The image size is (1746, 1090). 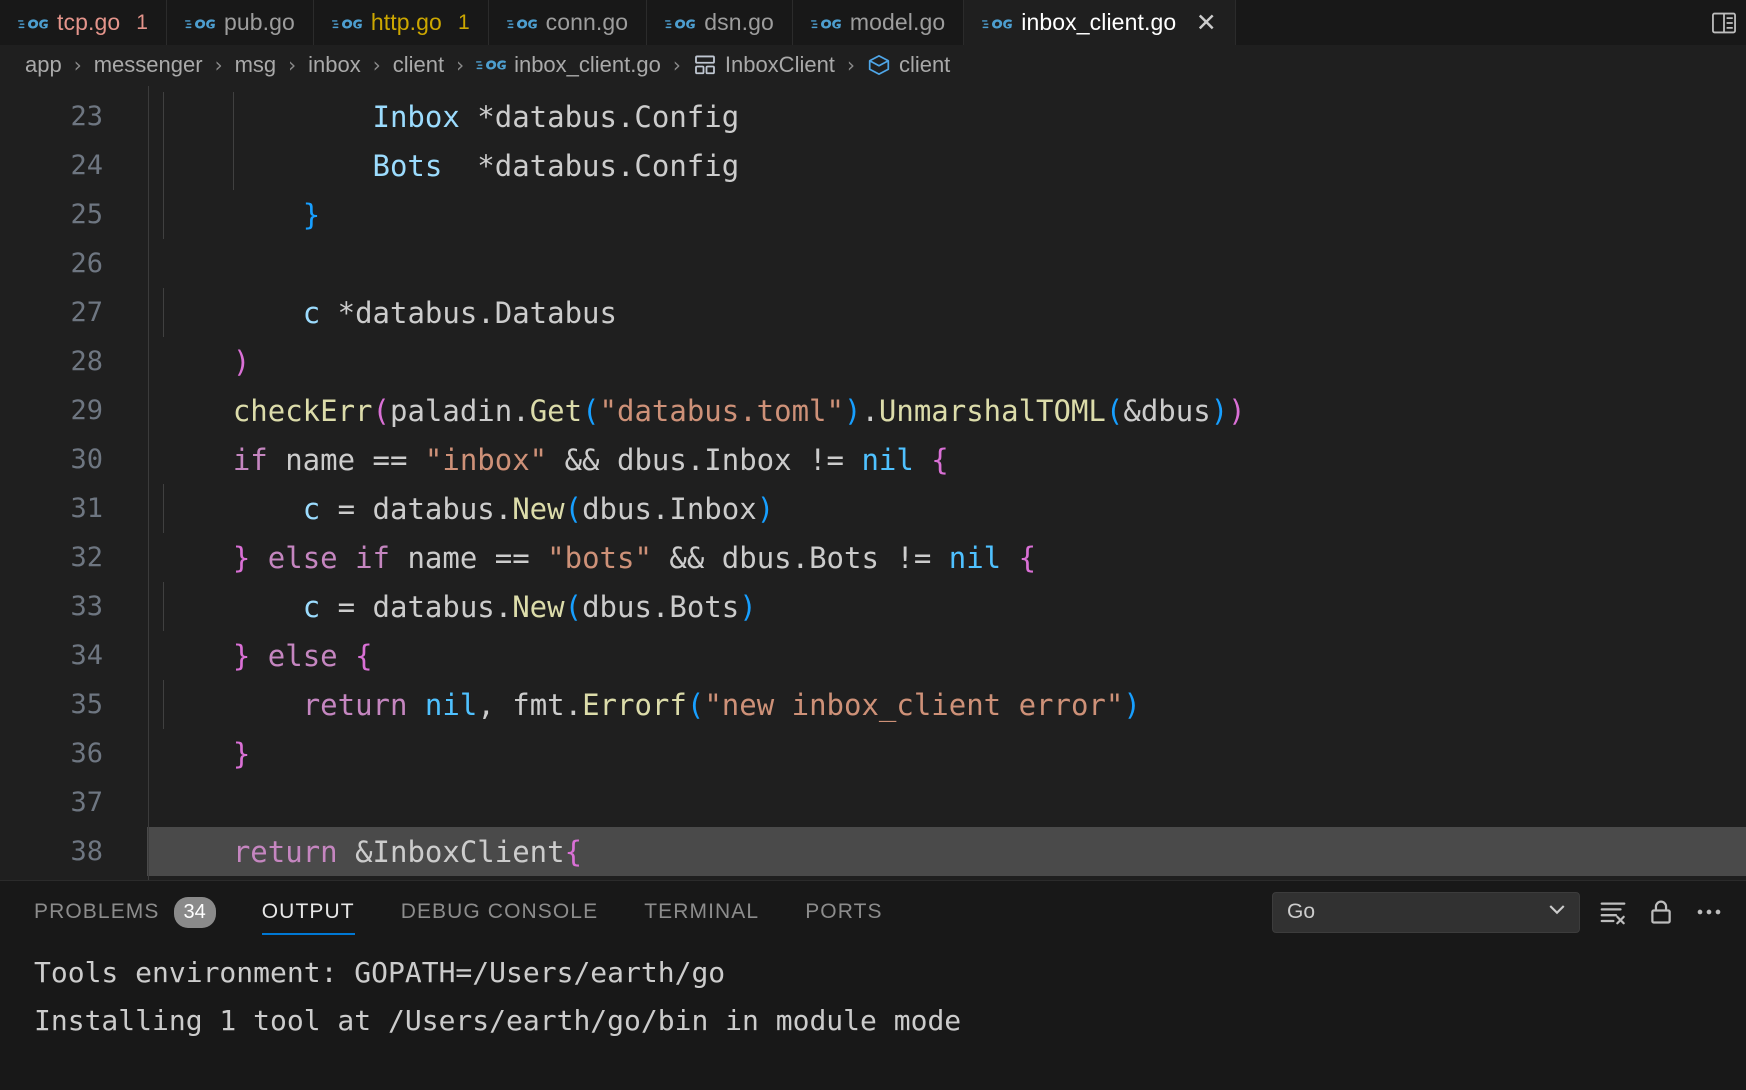 What do you see at coordinates (1661, 912) in the screenshot?
I see `lock-icon` at bounding box center [1661, 912].